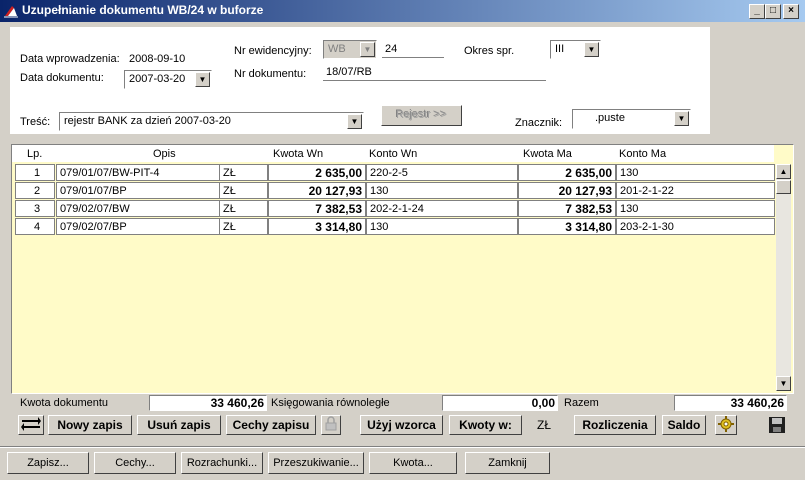 The image size is (805, 480). I want to click on znacznik-label: Znacznik:, so click(539, 123).